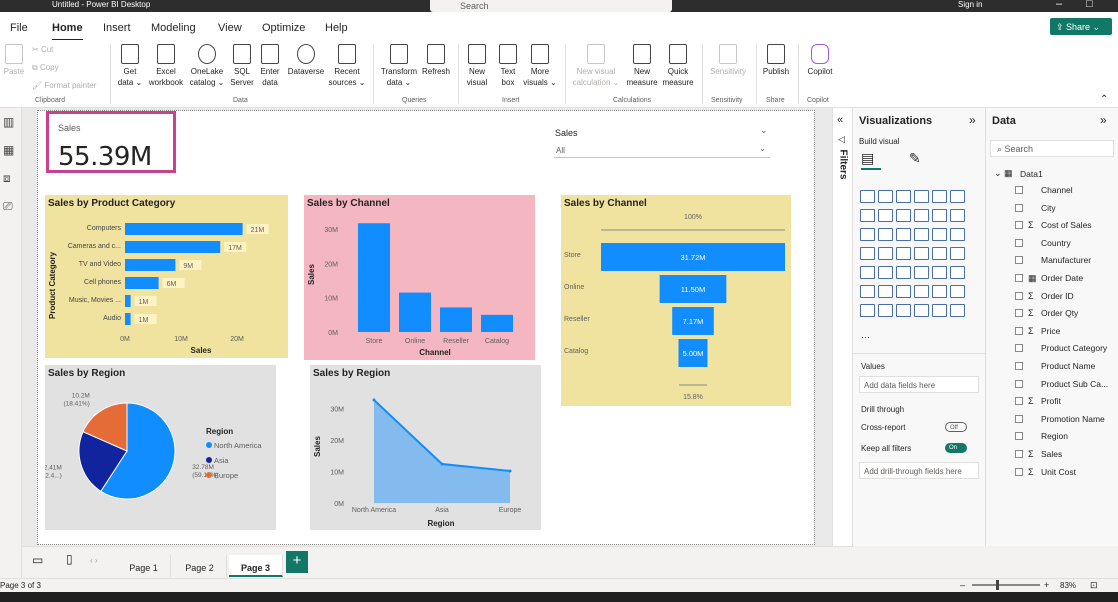 The width and height of the screenshot is (1118, 602). Describe the element at coordinates (242, 66) in the screenshot. I see `sql-server-button: SQL Server` at that location.